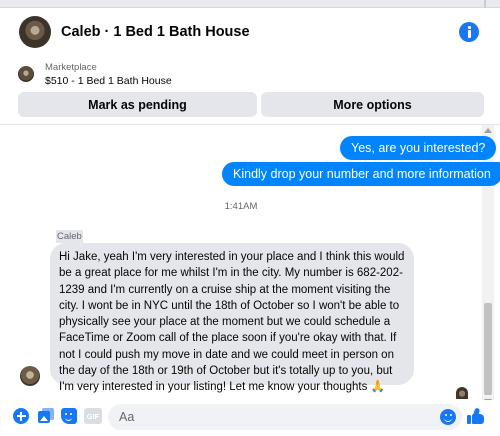  I want to click on message-timestamp: 1:41AM, so click(241, 206).